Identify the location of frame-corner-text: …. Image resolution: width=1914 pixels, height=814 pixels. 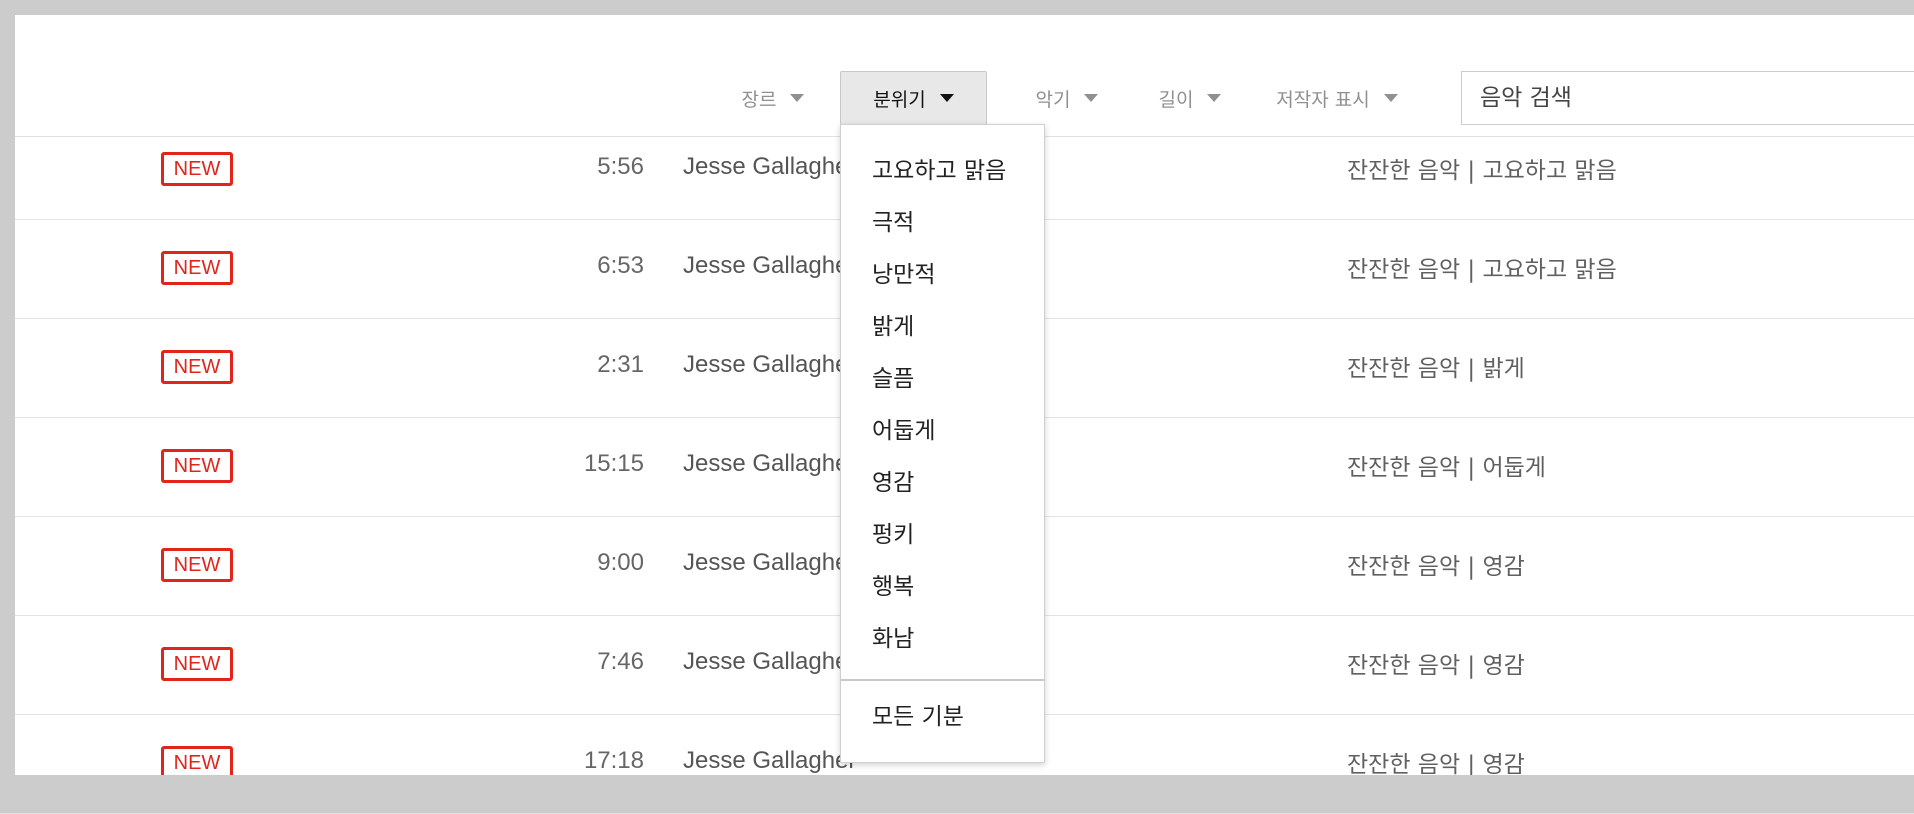
(9, 2).